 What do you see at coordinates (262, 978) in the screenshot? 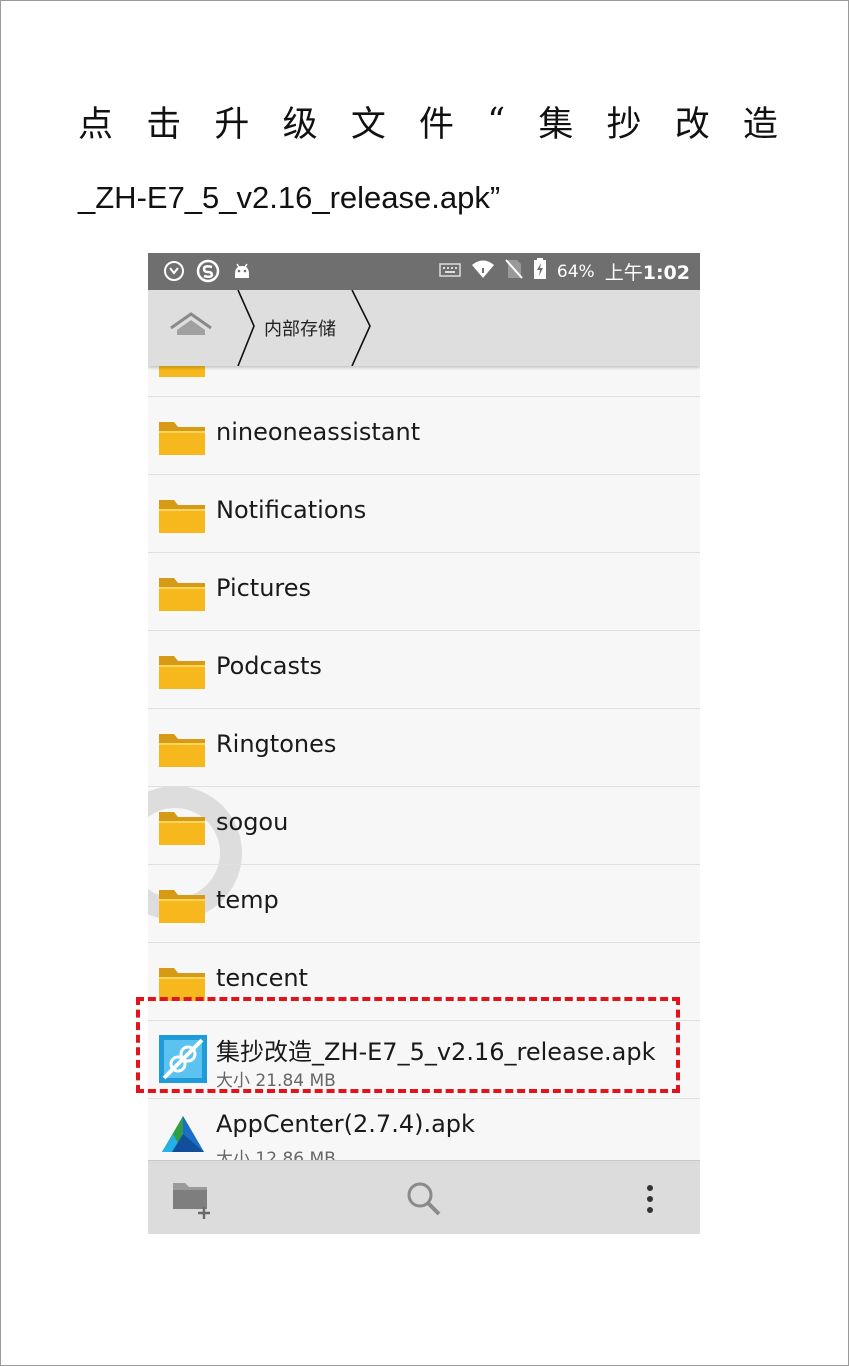
I see `folder-name: tencent` at bounding box center [262, 978].